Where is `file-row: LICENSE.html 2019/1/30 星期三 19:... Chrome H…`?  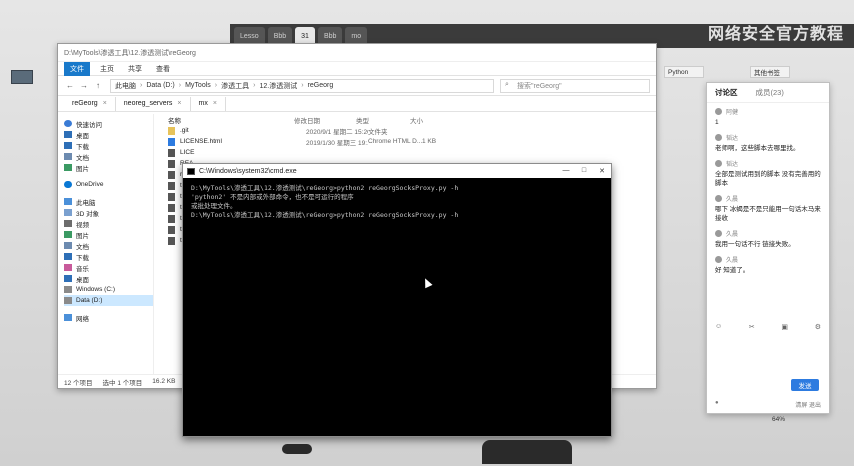
file-row: LICENSE.html 2019/1/30 星期三 19:... Chrome H… is located at coordinates (405, 141).